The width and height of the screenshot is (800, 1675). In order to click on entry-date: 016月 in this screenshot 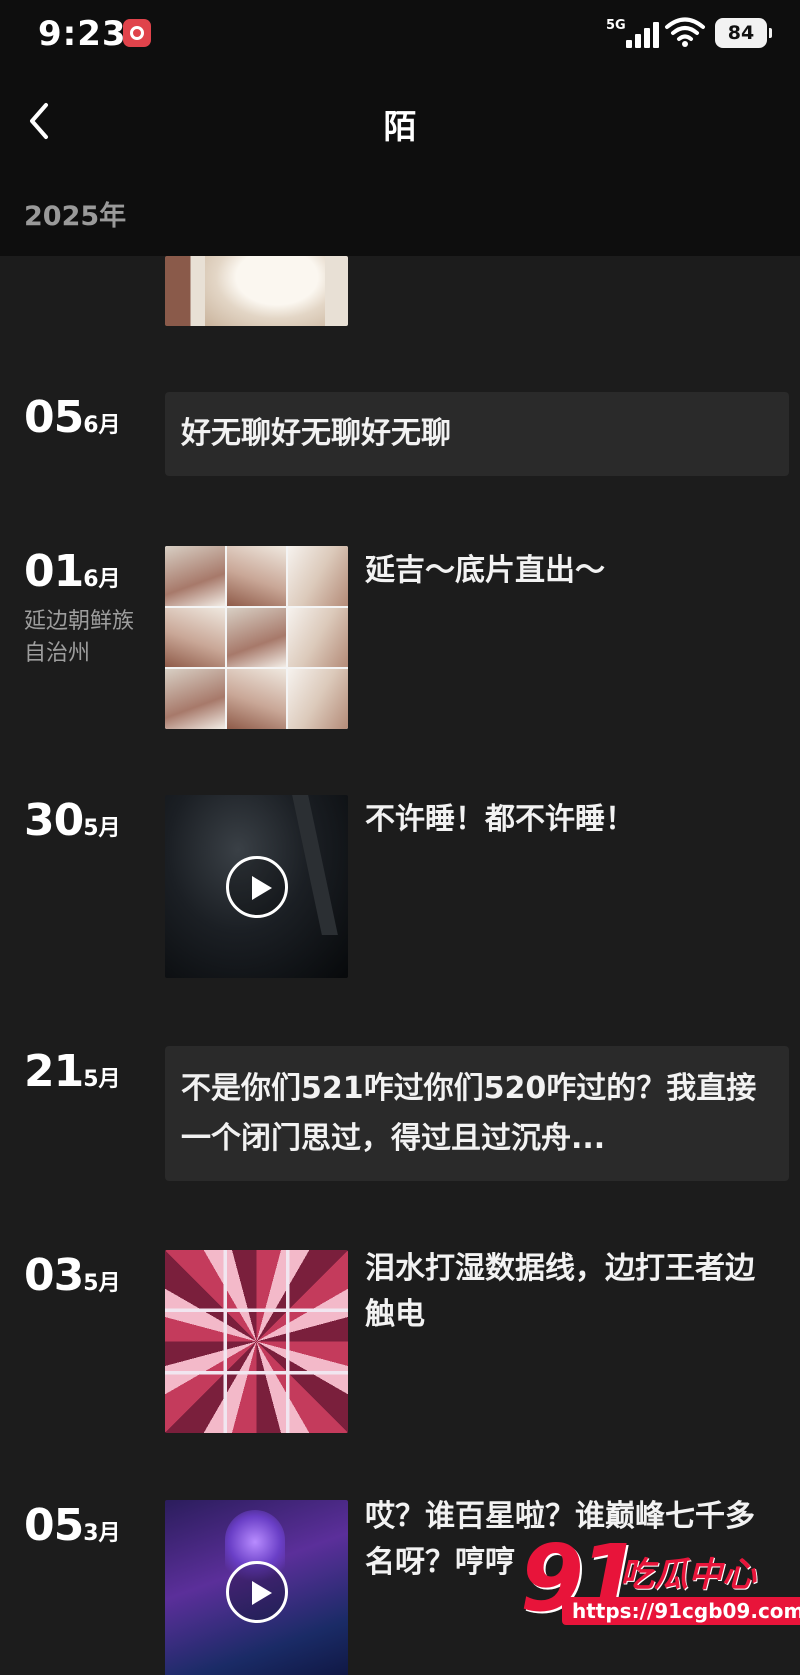, I will do `click(72, 571)`.